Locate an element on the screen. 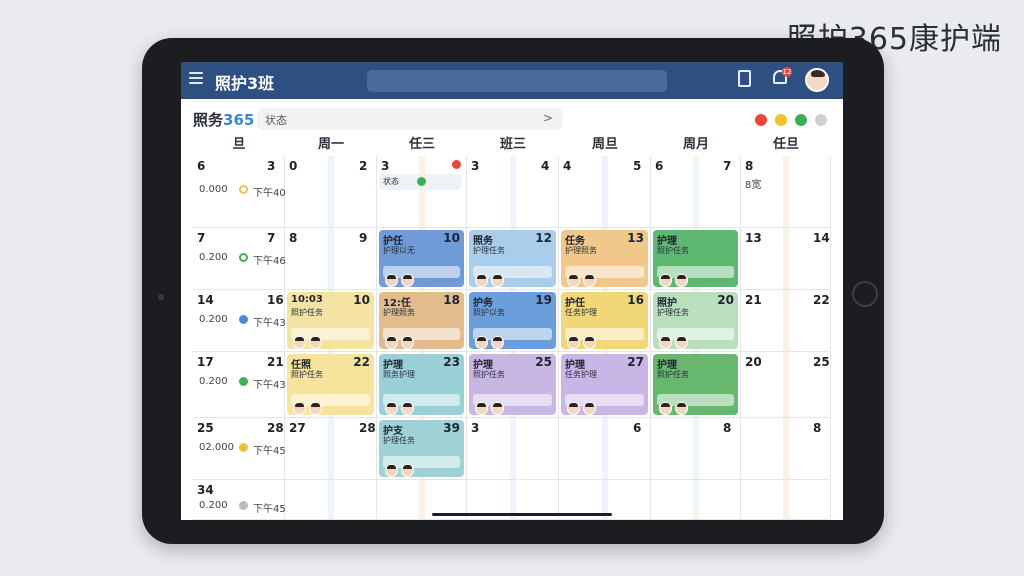 The image size is (1024, 576). event-card: 任照 22 照护任务 is located at coordinates (330, 384).